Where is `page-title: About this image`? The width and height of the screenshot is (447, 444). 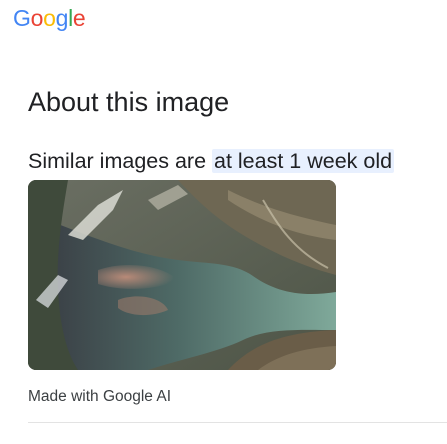 page-title: About this image is located at coordinates (129, 102).